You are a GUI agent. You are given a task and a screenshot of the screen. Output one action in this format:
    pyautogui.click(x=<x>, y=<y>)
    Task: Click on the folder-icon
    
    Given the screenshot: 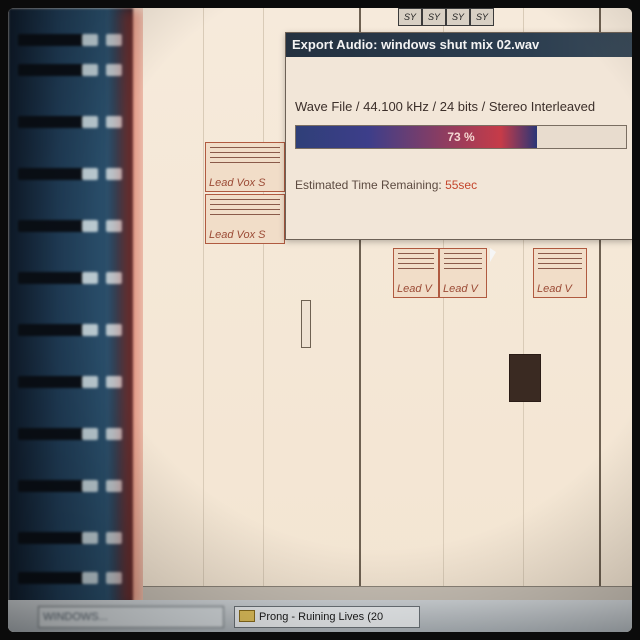 What is the action you would take?
    pyautogui.click(x=247, y=616)
    